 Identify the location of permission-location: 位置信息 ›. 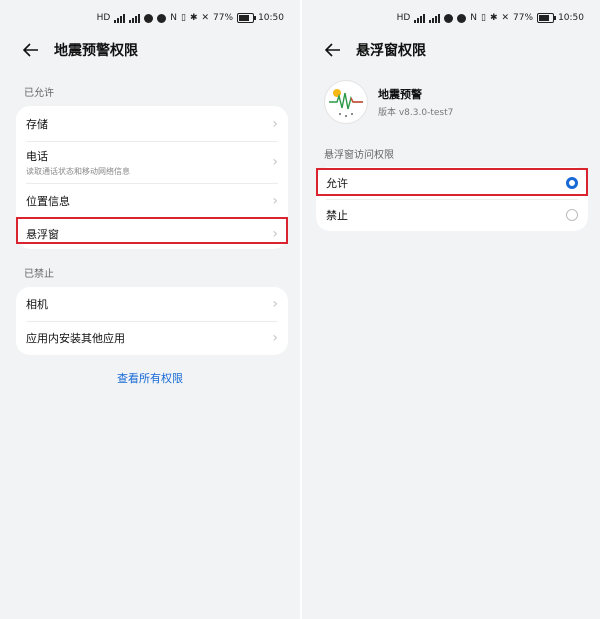
(152, 200).